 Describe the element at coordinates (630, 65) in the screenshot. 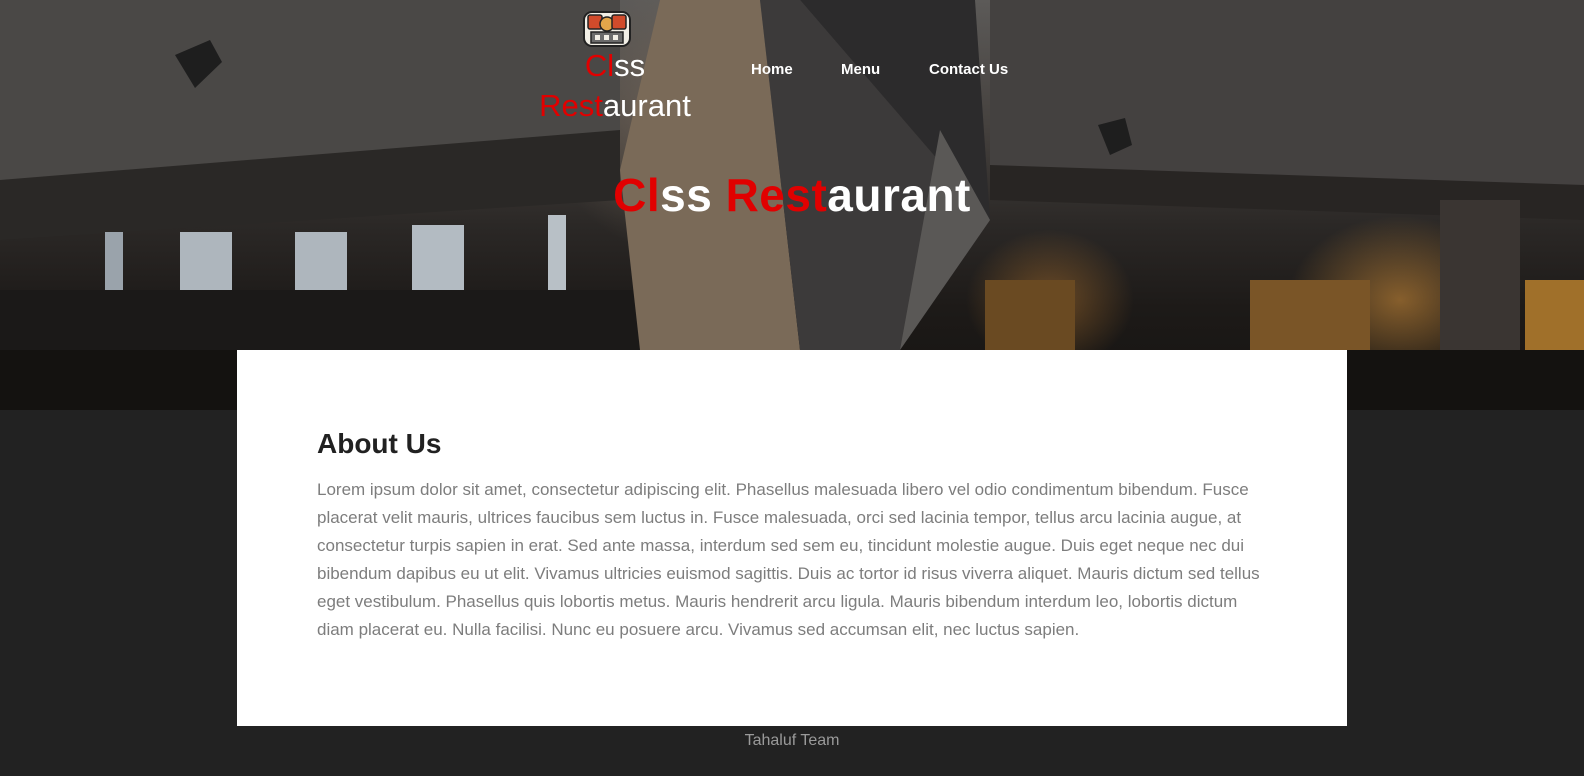

I see `brand-text: ss` at that location.